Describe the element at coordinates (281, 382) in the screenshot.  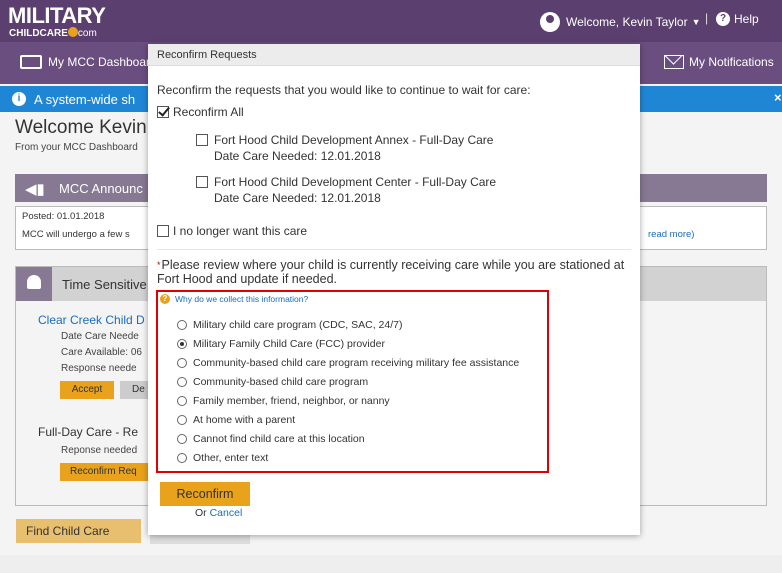
I see `option-label: Community-based child care program` at that location.